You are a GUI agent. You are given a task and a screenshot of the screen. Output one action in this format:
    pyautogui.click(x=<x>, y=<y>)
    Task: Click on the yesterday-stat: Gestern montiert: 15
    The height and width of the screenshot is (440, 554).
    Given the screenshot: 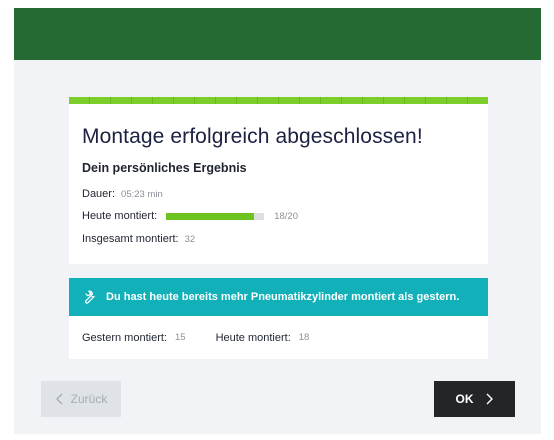 What is the action you would take?
    pyautogui.click(x=134, y=338)
    